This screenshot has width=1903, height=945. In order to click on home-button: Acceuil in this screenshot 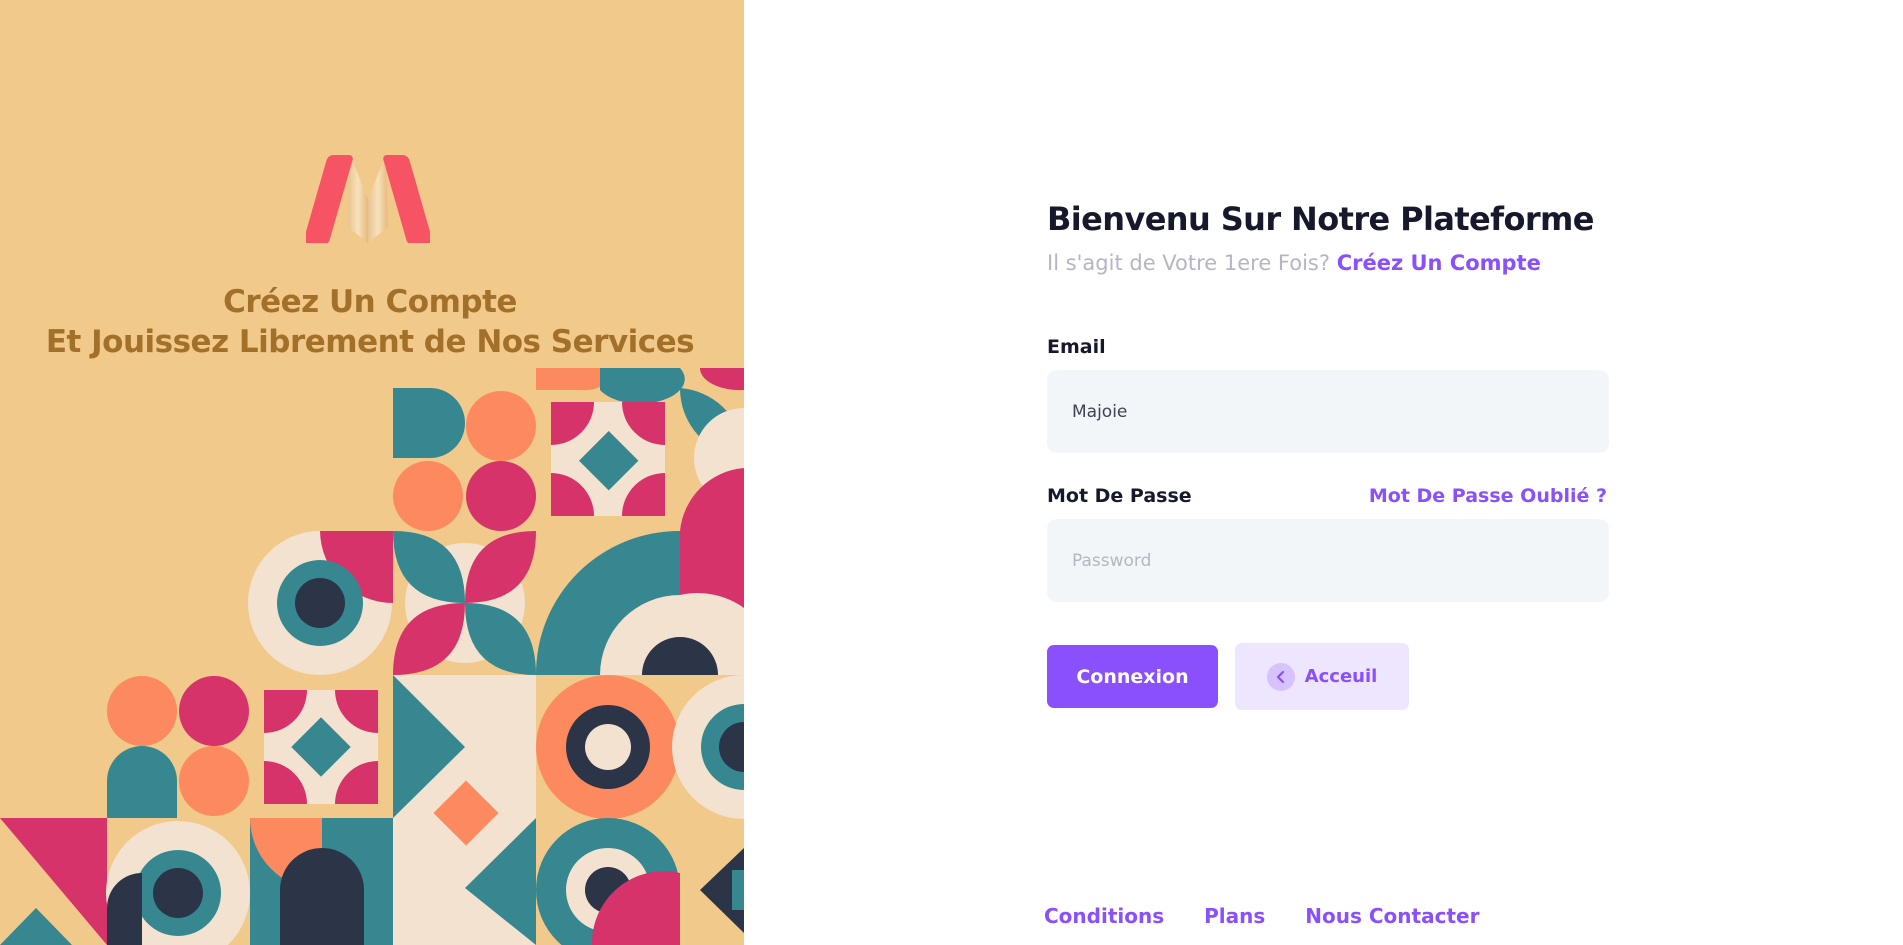, I will do `click(1322, 676)`.